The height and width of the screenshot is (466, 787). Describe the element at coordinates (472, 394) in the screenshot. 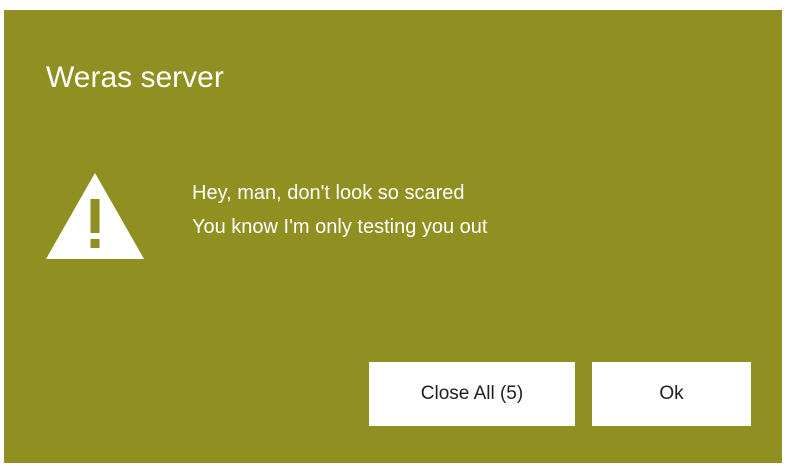

I see `close-all-button: Close All (5)` at that location.